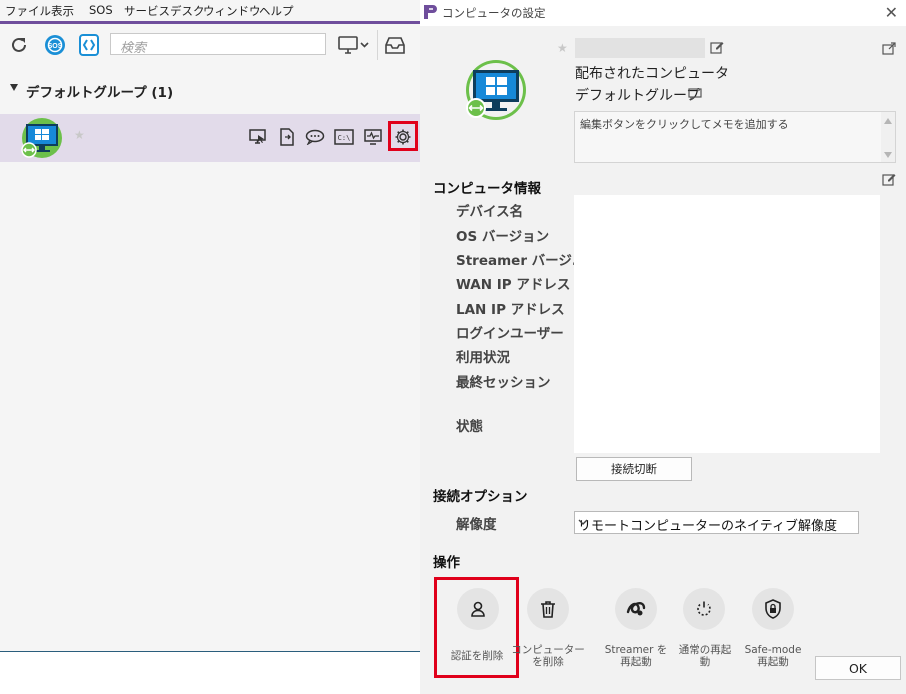 The width and height of the screenshot is (906, 694). Describe the element at coordinates (773, 650) in the screenshot. I see `safe-mode-label-1: Safe-mode` at that location.